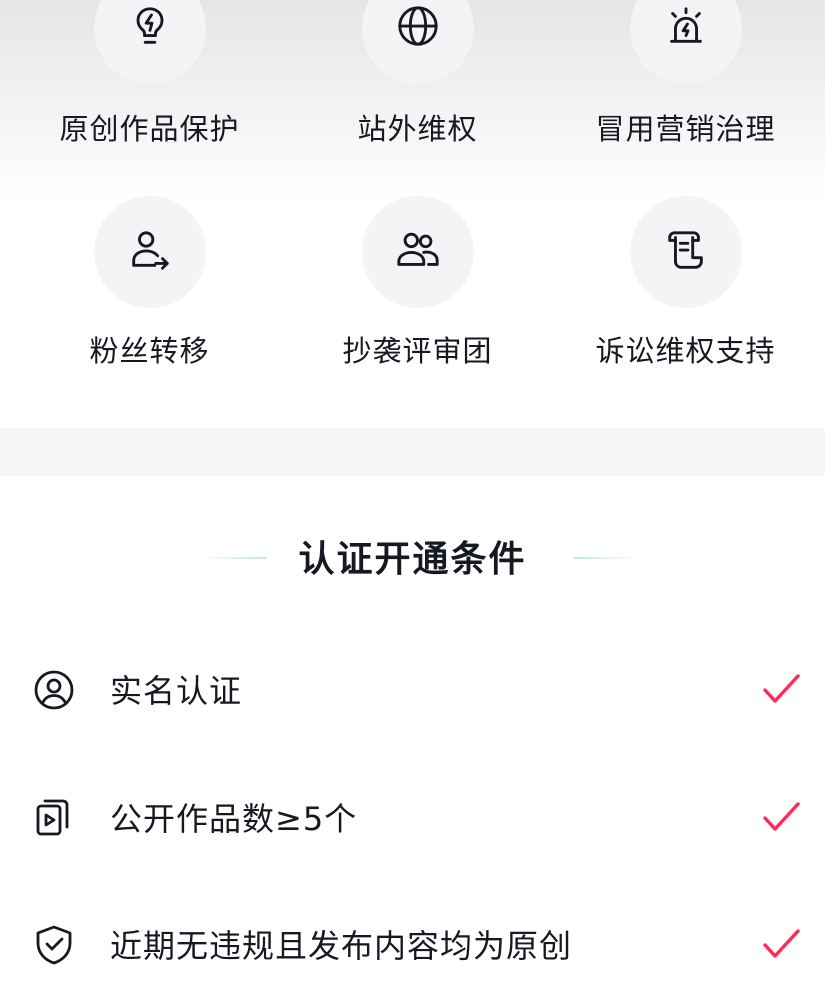  I want to click on conditions-title: 认证开通条件, so click(412, 559).